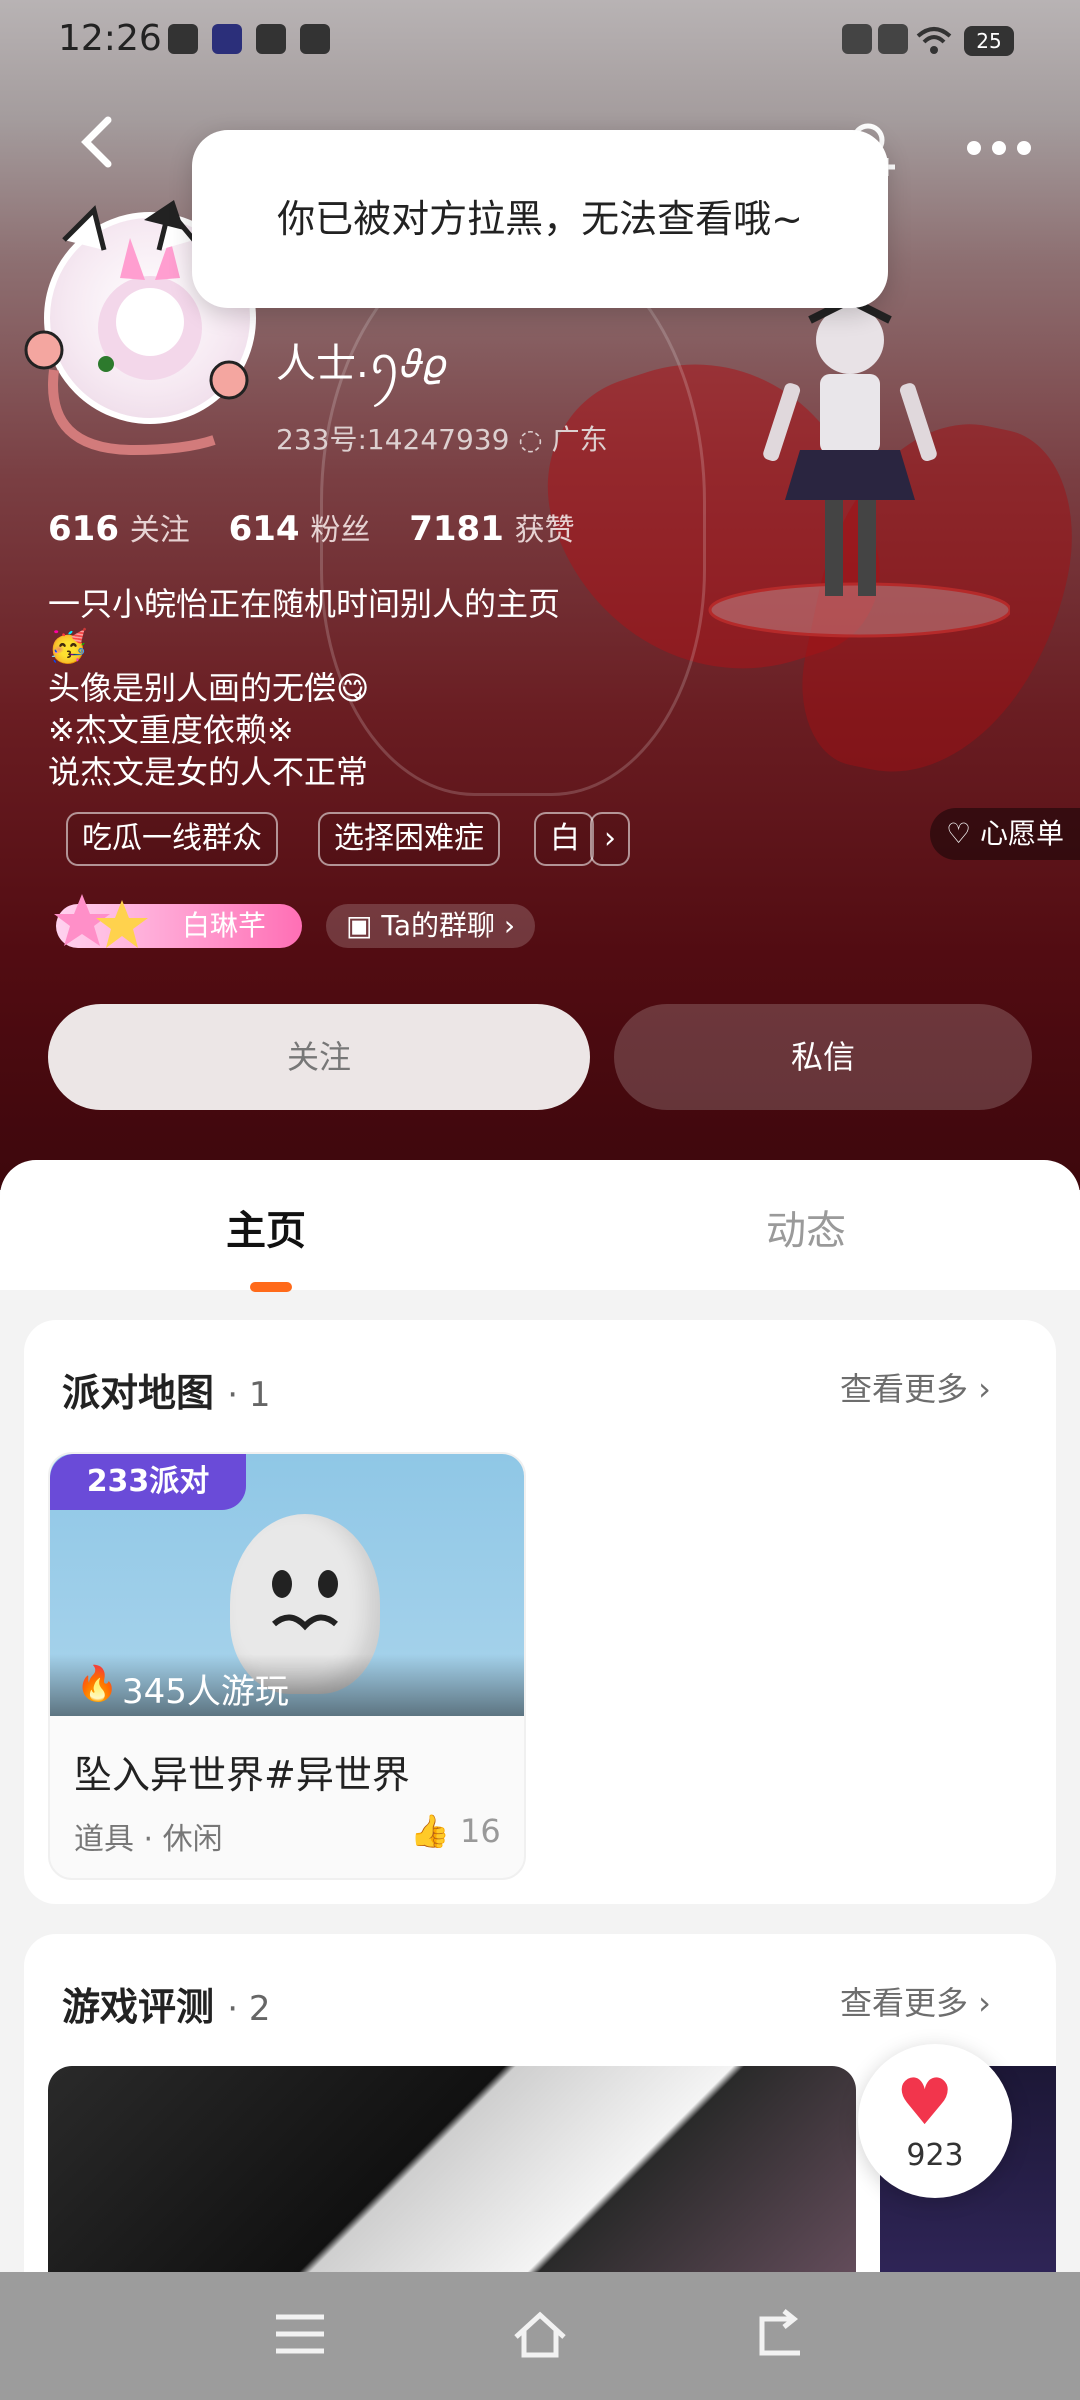  What do you see at coordinates (148, 1839) in the screenshot?
I see `party-map-category: 道具 · 休闲` at bounding box center [148, 1839].